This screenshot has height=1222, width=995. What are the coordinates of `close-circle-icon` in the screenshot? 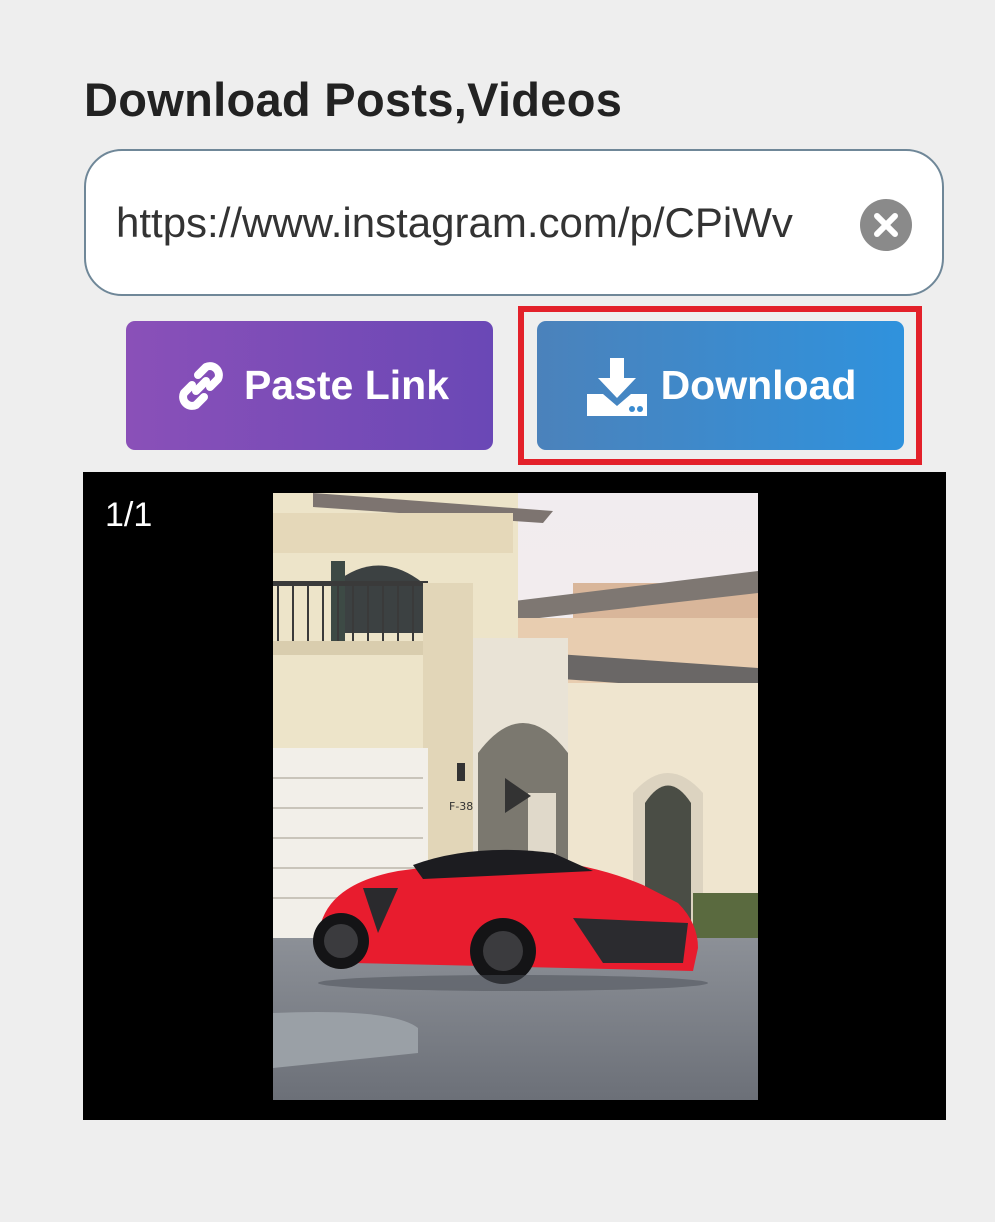 It's located at (886, 225).